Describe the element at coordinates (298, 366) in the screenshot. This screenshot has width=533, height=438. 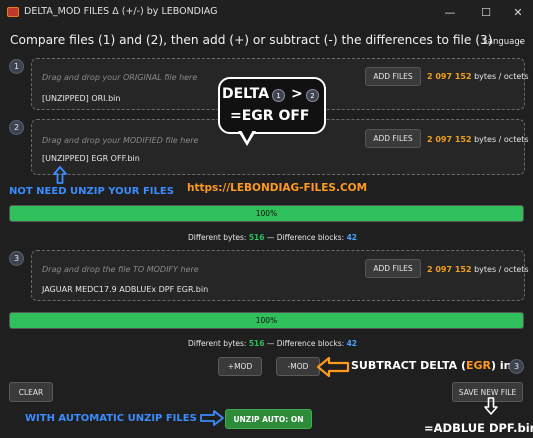
I see `minus-mod-button: -MOD` at that location.